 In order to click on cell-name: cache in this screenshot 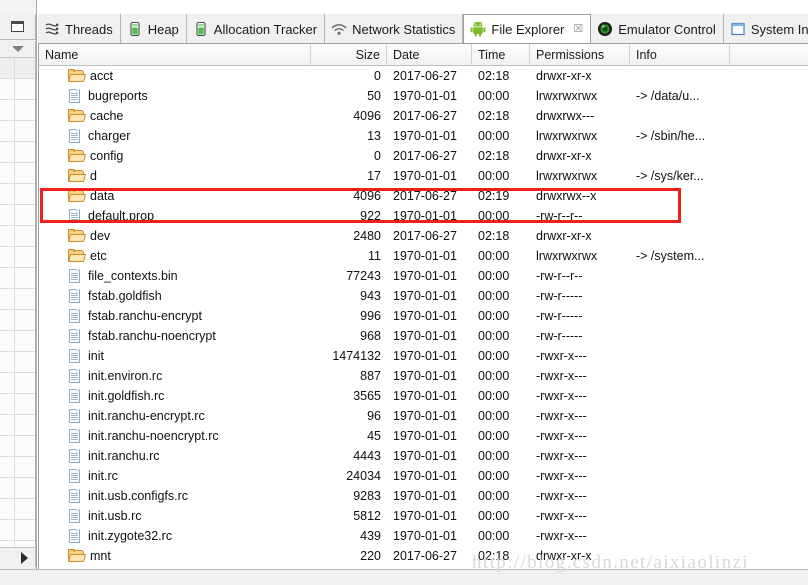, I will do `click(175, 116)`.